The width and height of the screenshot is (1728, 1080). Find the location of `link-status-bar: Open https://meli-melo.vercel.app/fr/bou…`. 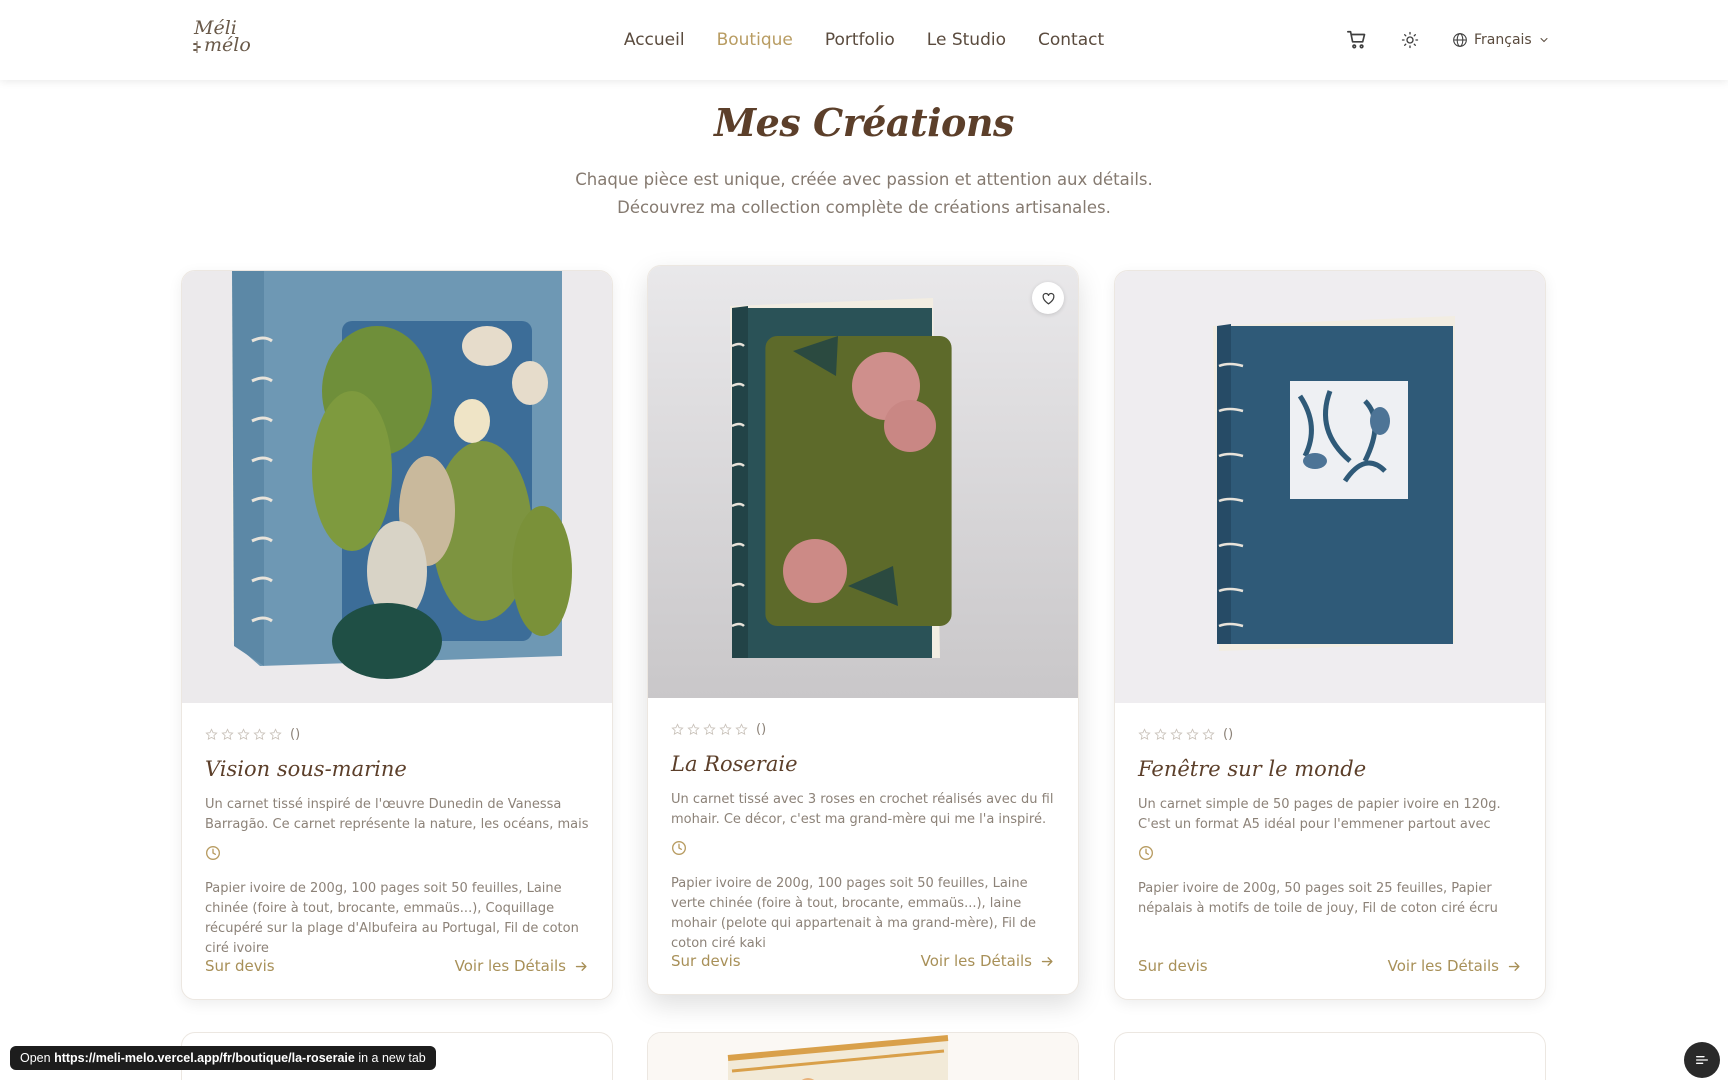

link-status-bar: Open https://meli-melo.vercel.app/fr/bou… is located at coordinates (223, 1058).